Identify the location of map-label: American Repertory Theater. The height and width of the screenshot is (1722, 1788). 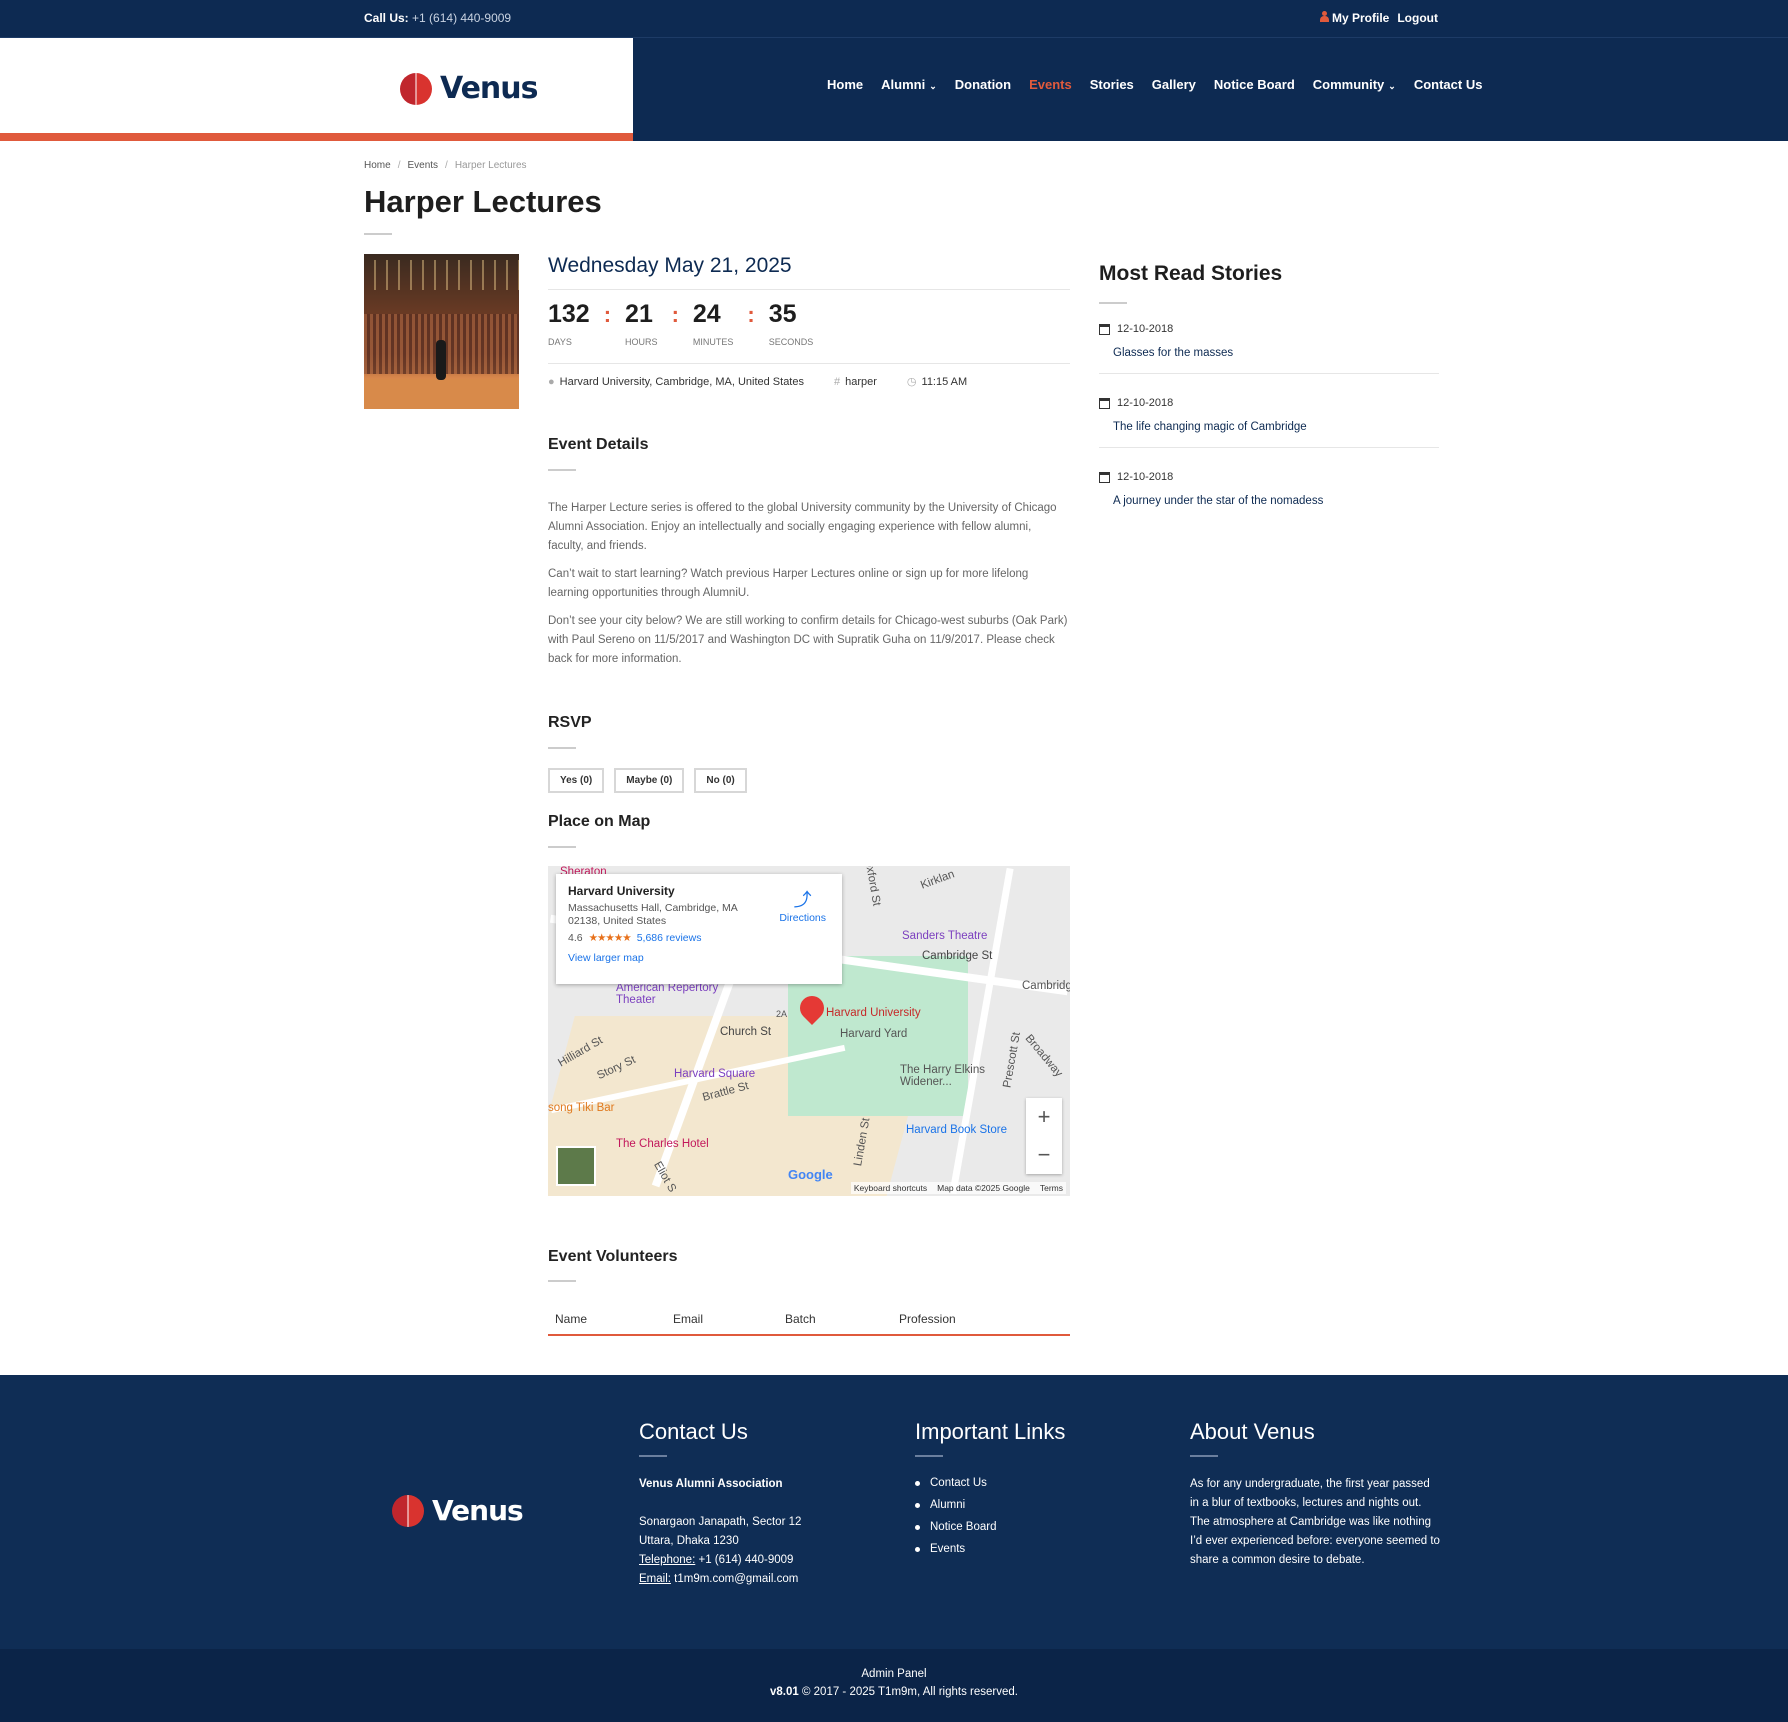
(671, 994).